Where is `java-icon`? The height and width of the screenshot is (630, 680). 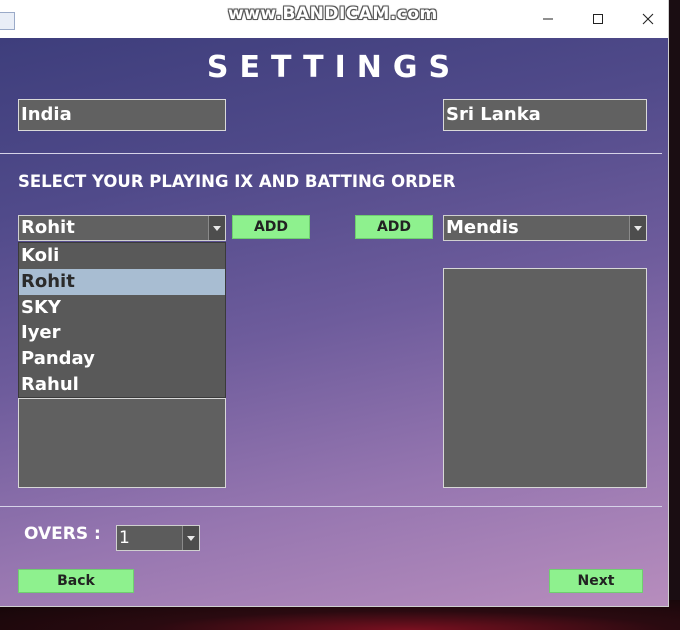
java-icon is located at coordinates (7, 21).